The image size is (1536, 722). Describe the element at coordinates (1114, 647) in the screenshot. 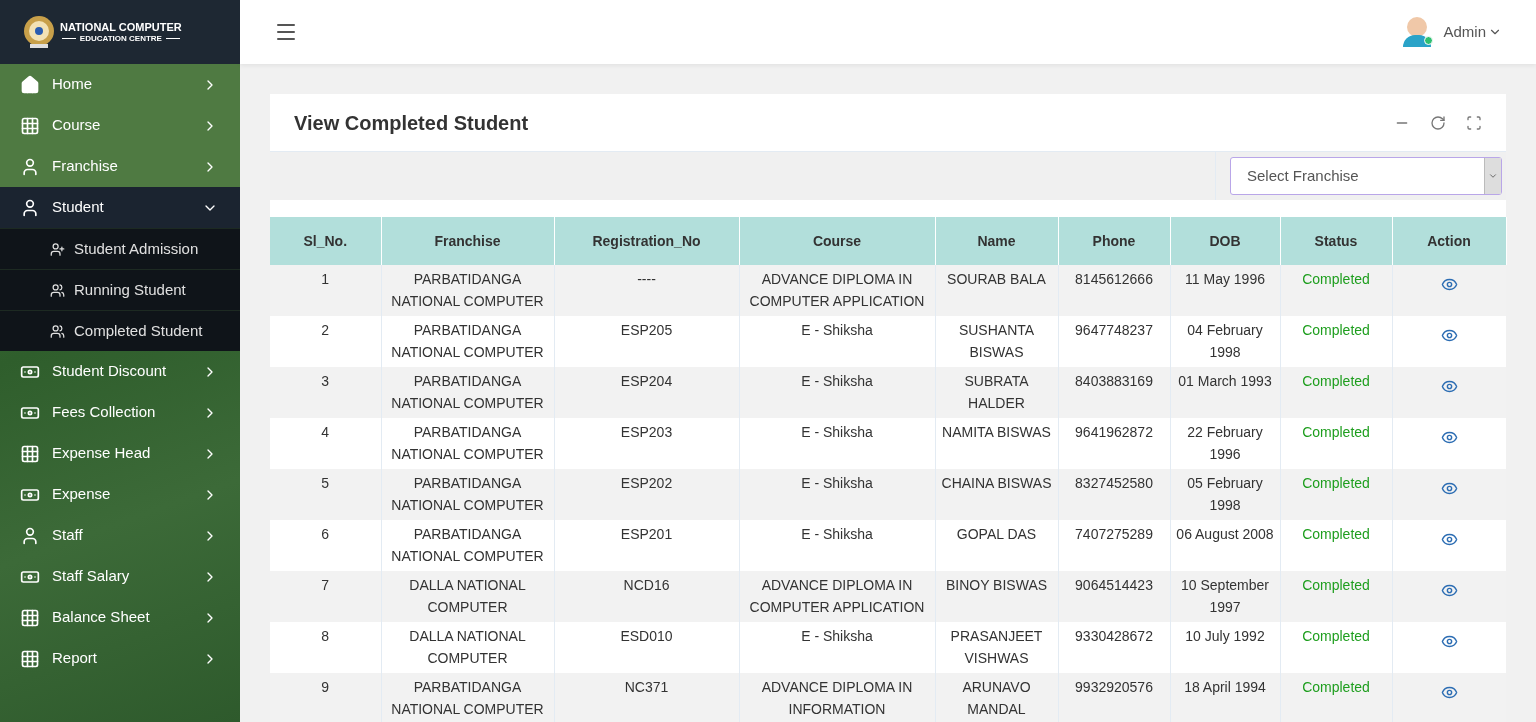

I see `table-cell: 9330428672` at that location.